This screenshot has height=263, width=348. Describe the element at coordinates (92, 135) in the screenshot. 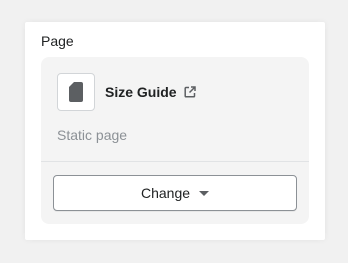

I see `page-type-label: Static page` at that location.